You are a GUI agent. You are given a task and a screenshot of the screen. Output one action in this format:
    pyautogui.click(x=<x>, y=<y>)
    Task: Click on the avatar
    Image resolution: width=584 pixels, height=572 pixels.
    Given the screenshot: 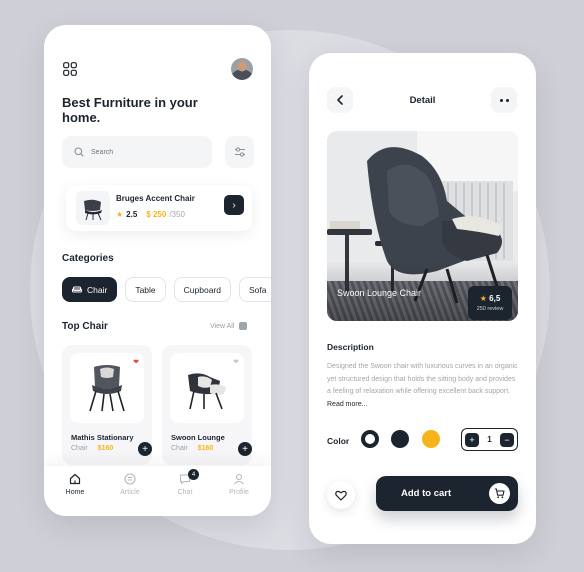 What is the action you would take?
    pyautogui.click(x=242, y=69)
    